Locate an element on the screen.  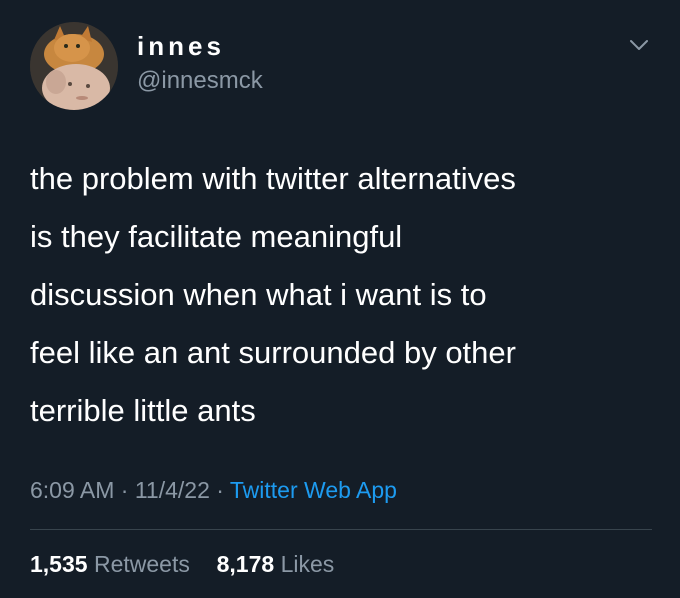
avatar-image is located at coordinates (74, 66).